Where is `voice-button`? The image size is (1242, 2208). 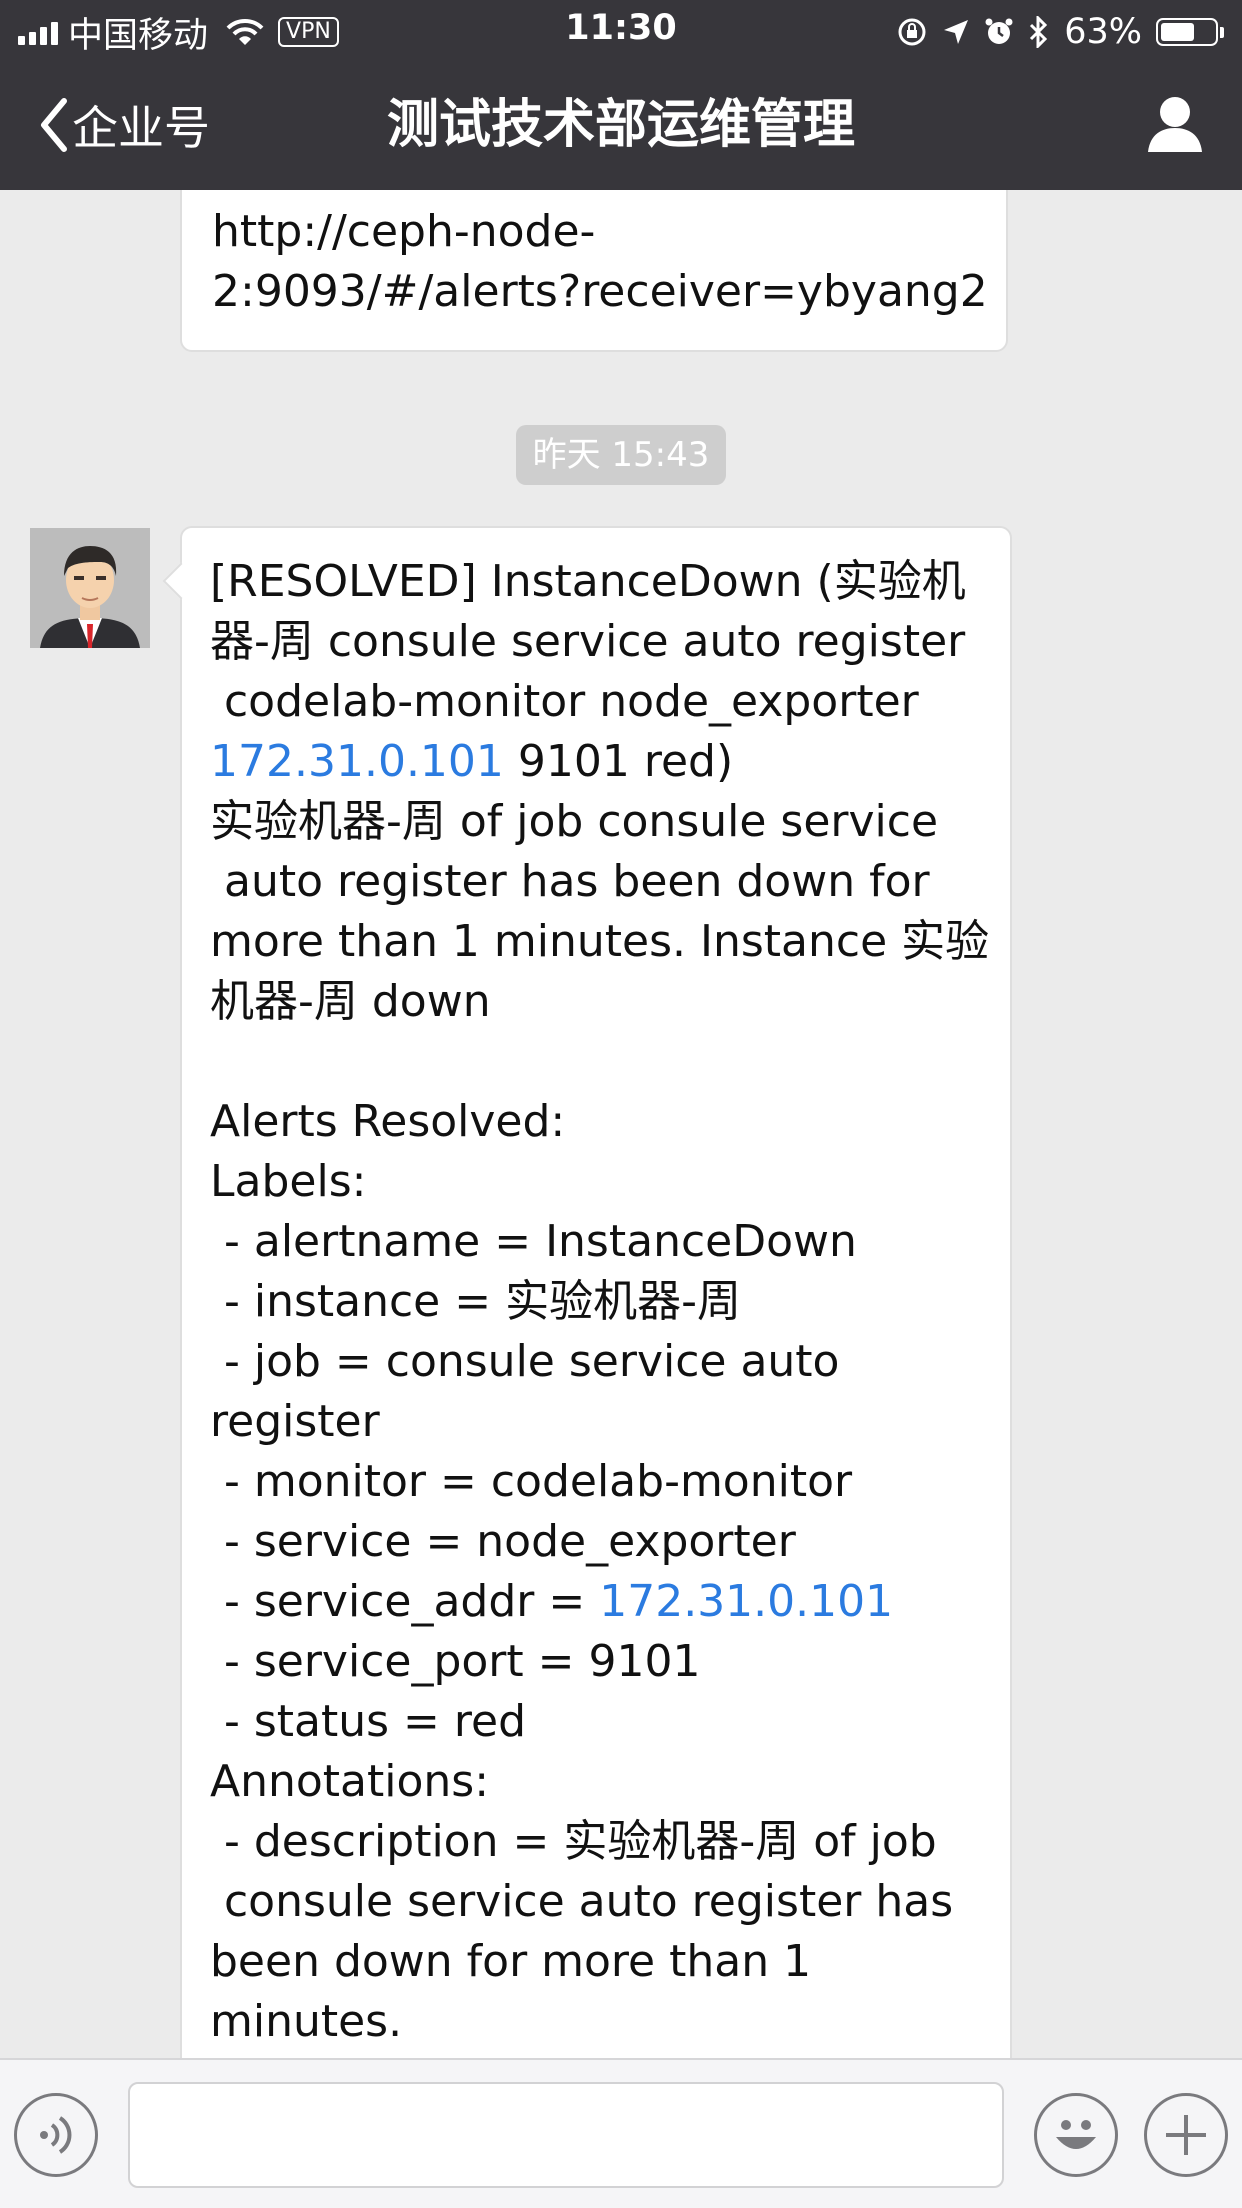
voice-button is located at coordinates (56, 2135).